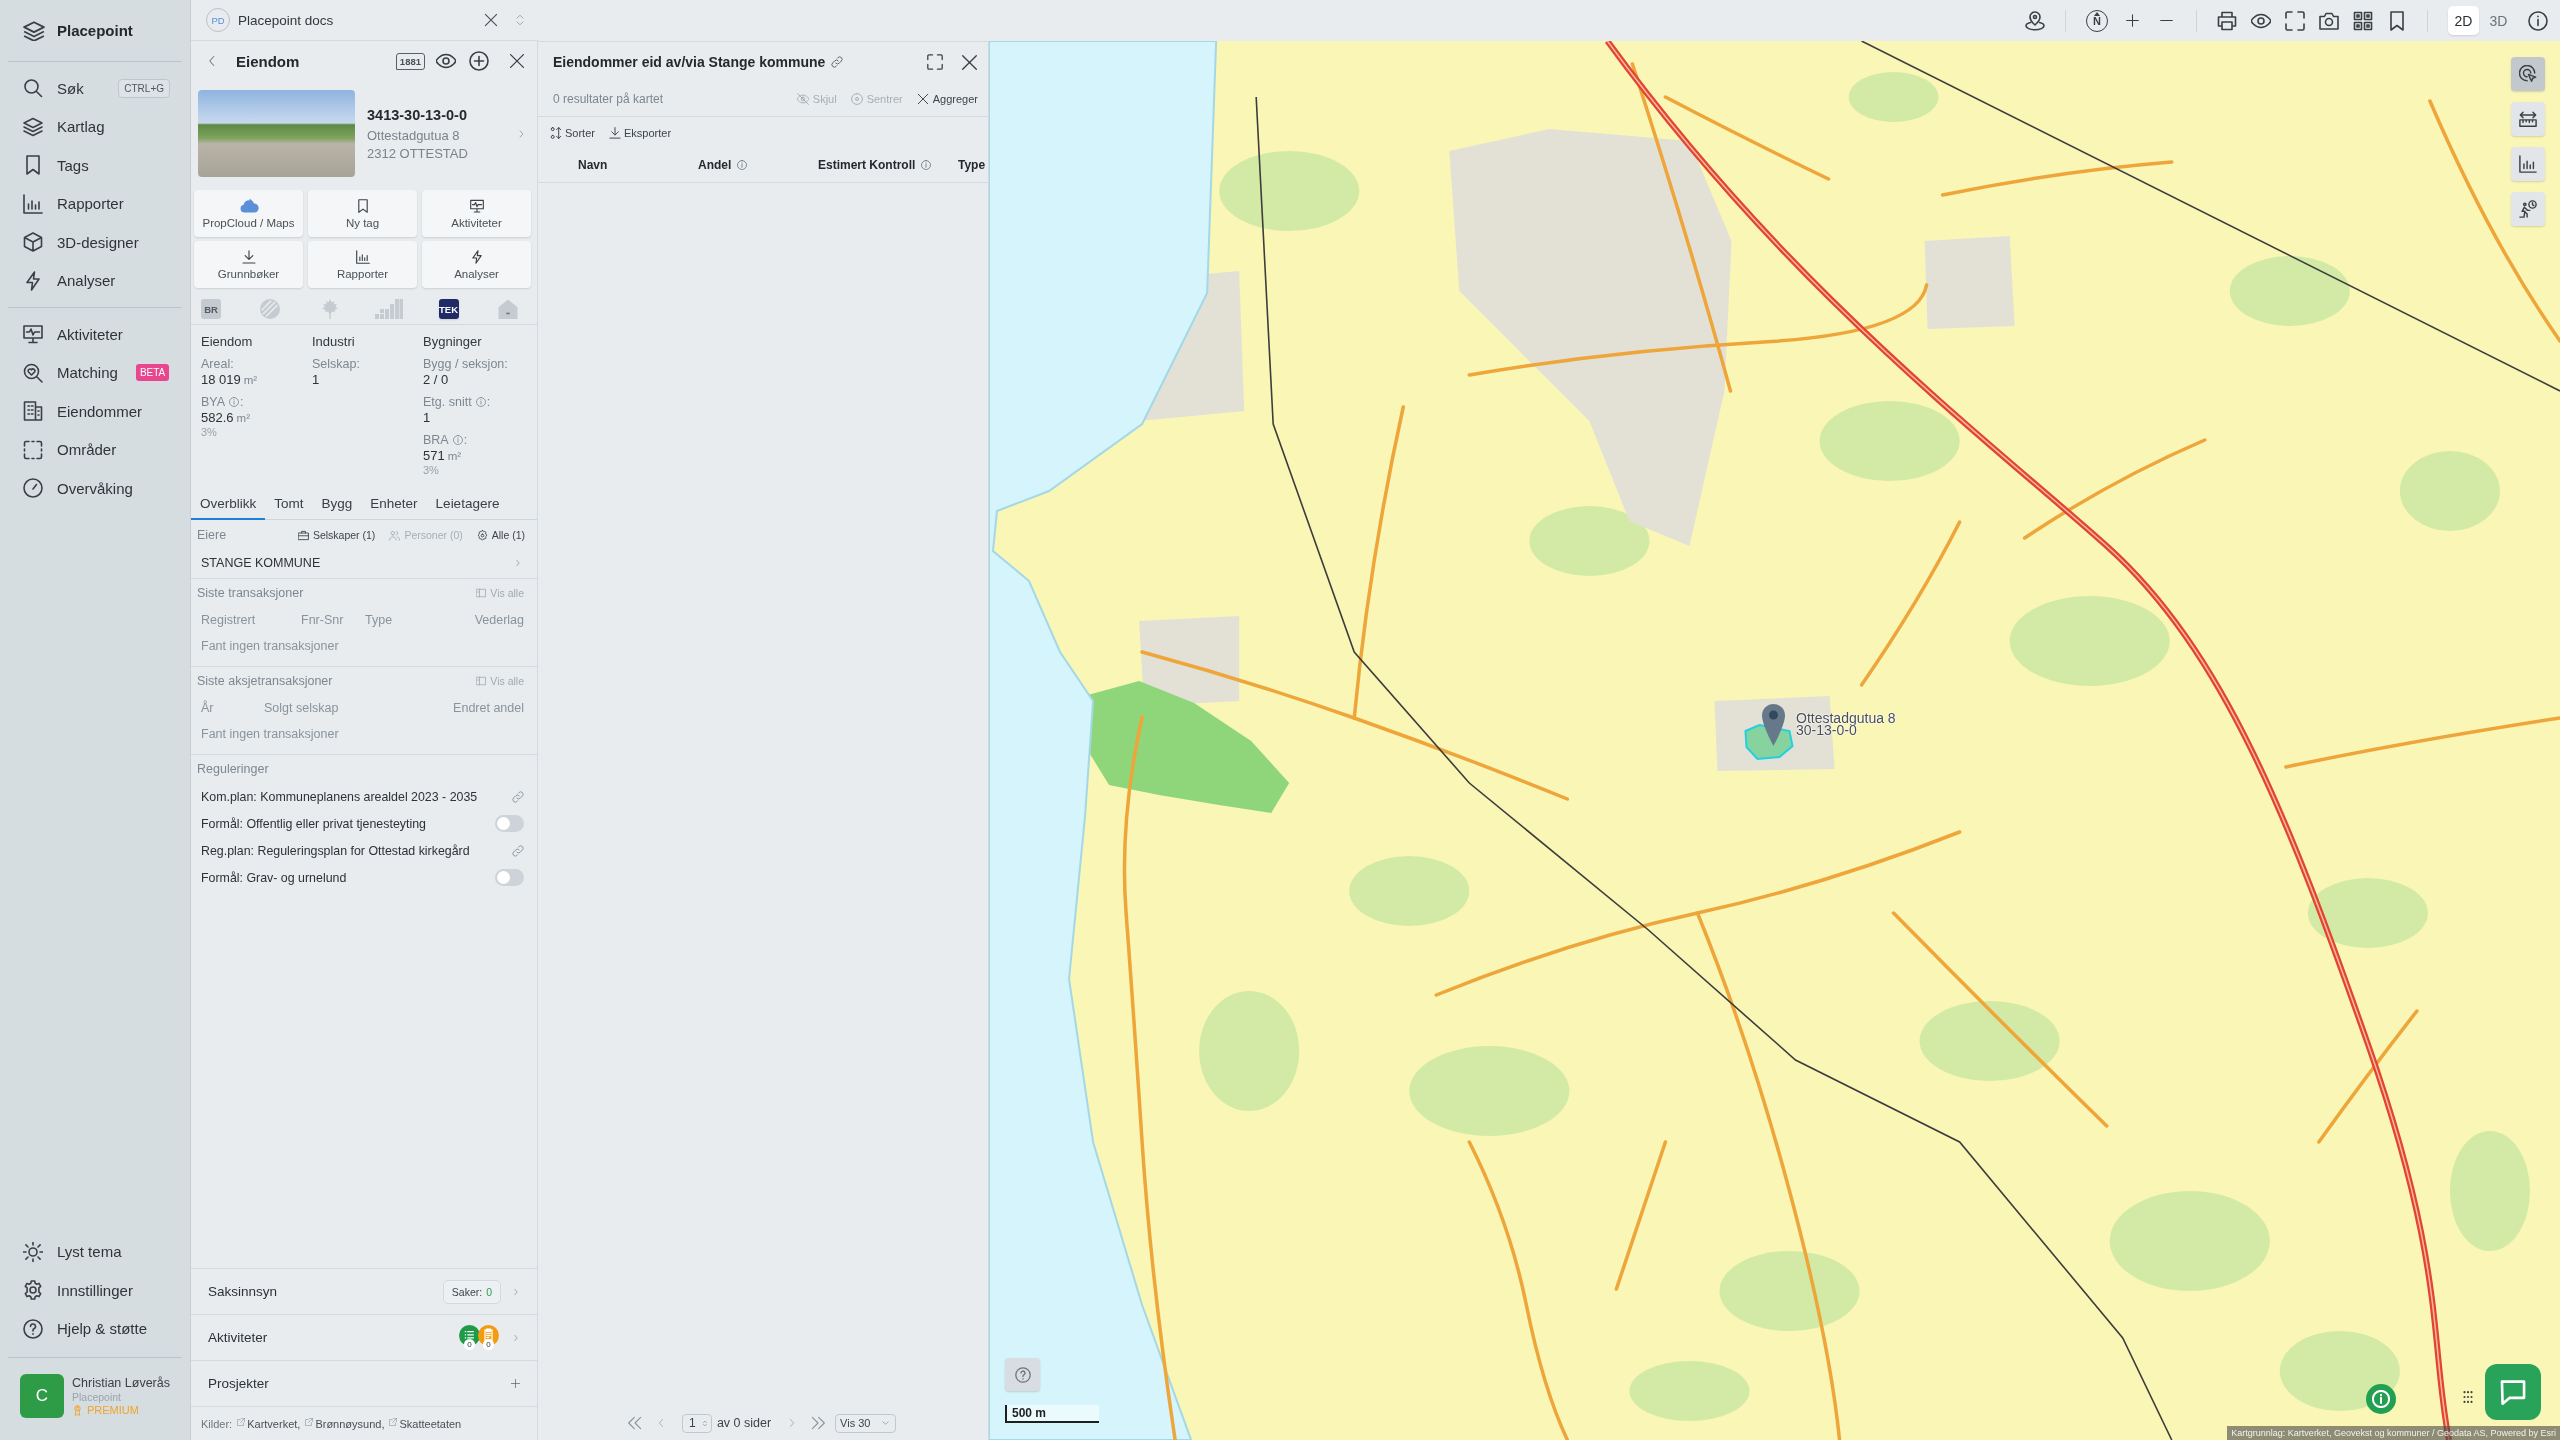  What do you see at coordinates (42, 1396) in the screenshot?
I see `user-avatar: C` at bounding box center [42, 1396].